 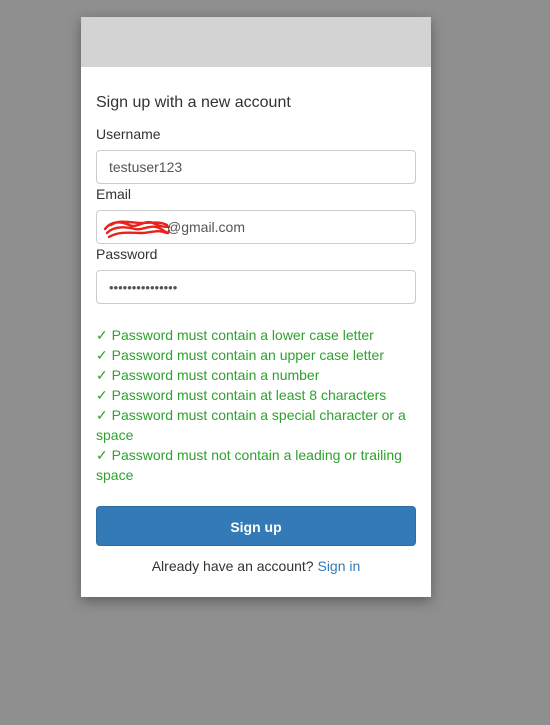 What do you see at coordinates (256, 227) in the screenshot?
I see `email-input: @gmail.com` at bounding box center [256, 227].